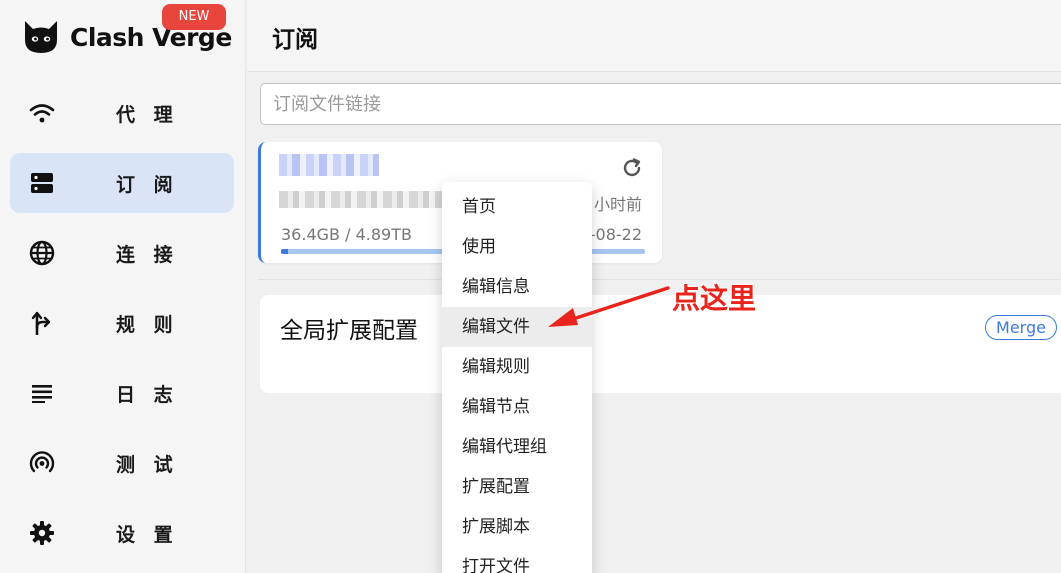 Image resolution: width=1061 pixels, height=573 pixels. I want to click on sidebar-item-settings: 设 置, so click(122, 533).